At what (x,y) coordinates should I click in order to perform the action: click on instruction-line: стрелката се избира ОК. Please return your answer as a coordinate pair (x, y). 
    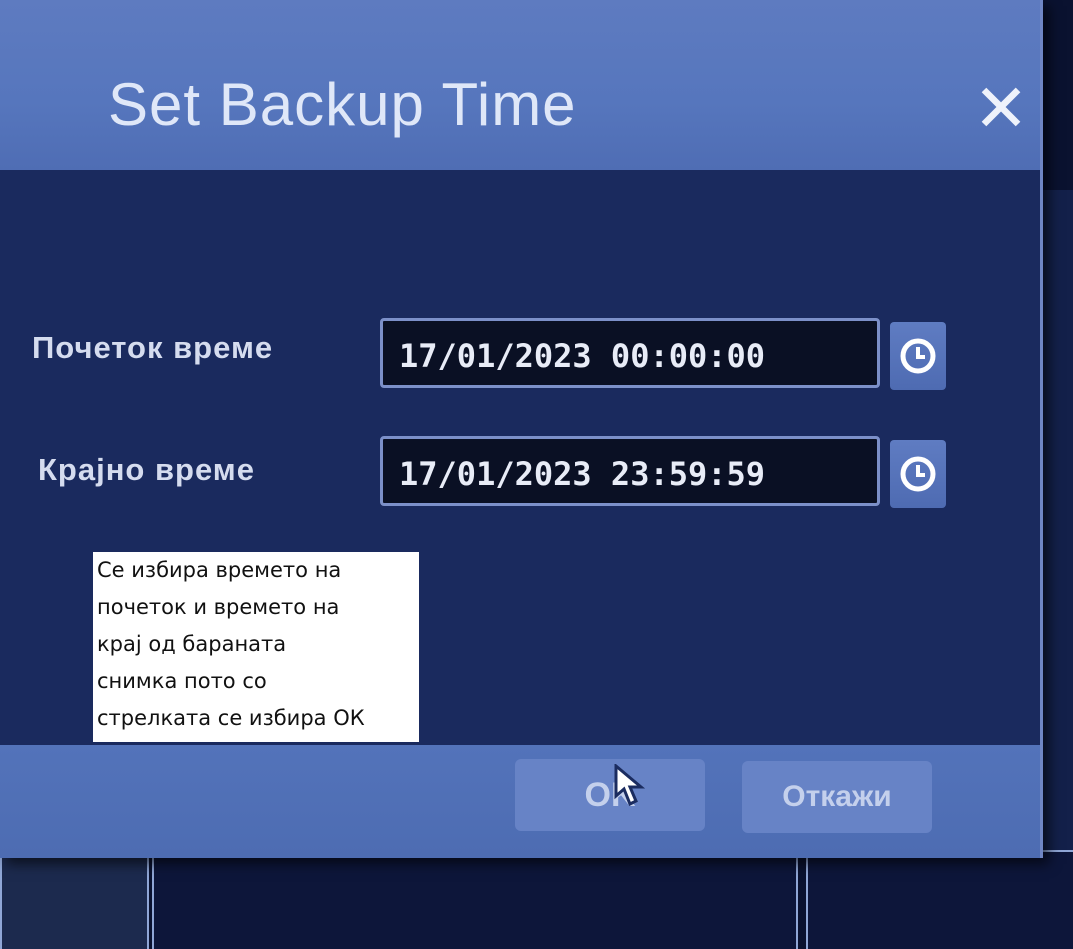
    Looking at the image, I should click on (231, 718).